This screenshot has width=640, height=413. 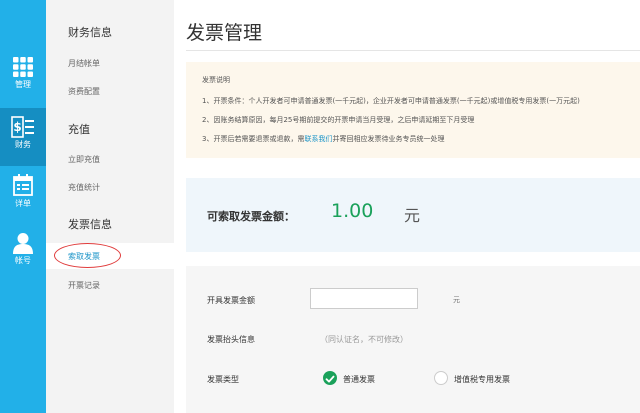 What do you see at coordinates (364, 298) in the screenshot?
I see `invoice-amount-input` at bounding box center [364, 298].